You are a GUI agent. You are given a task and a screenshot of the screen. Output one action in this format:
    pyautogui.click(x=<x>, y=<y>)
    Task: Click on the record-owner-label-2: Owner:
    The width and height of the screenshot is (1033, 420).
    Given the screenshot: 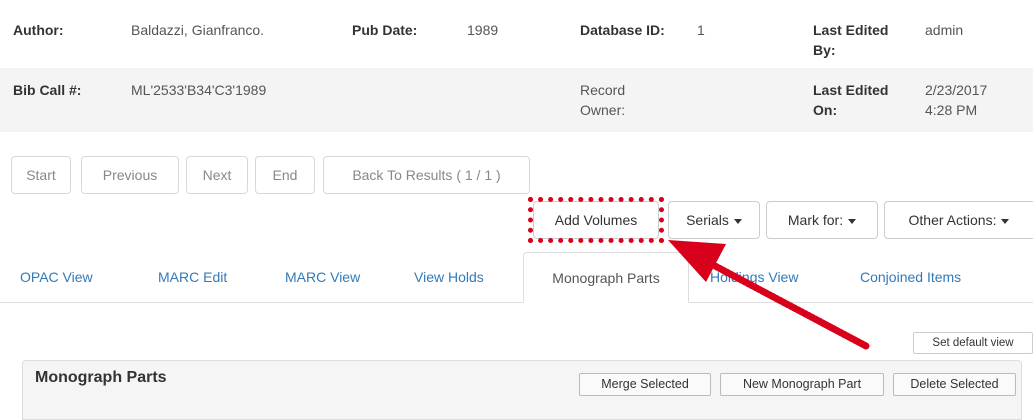 What is the action you would take?
    pyautogui.click(x=603, y=110)
    